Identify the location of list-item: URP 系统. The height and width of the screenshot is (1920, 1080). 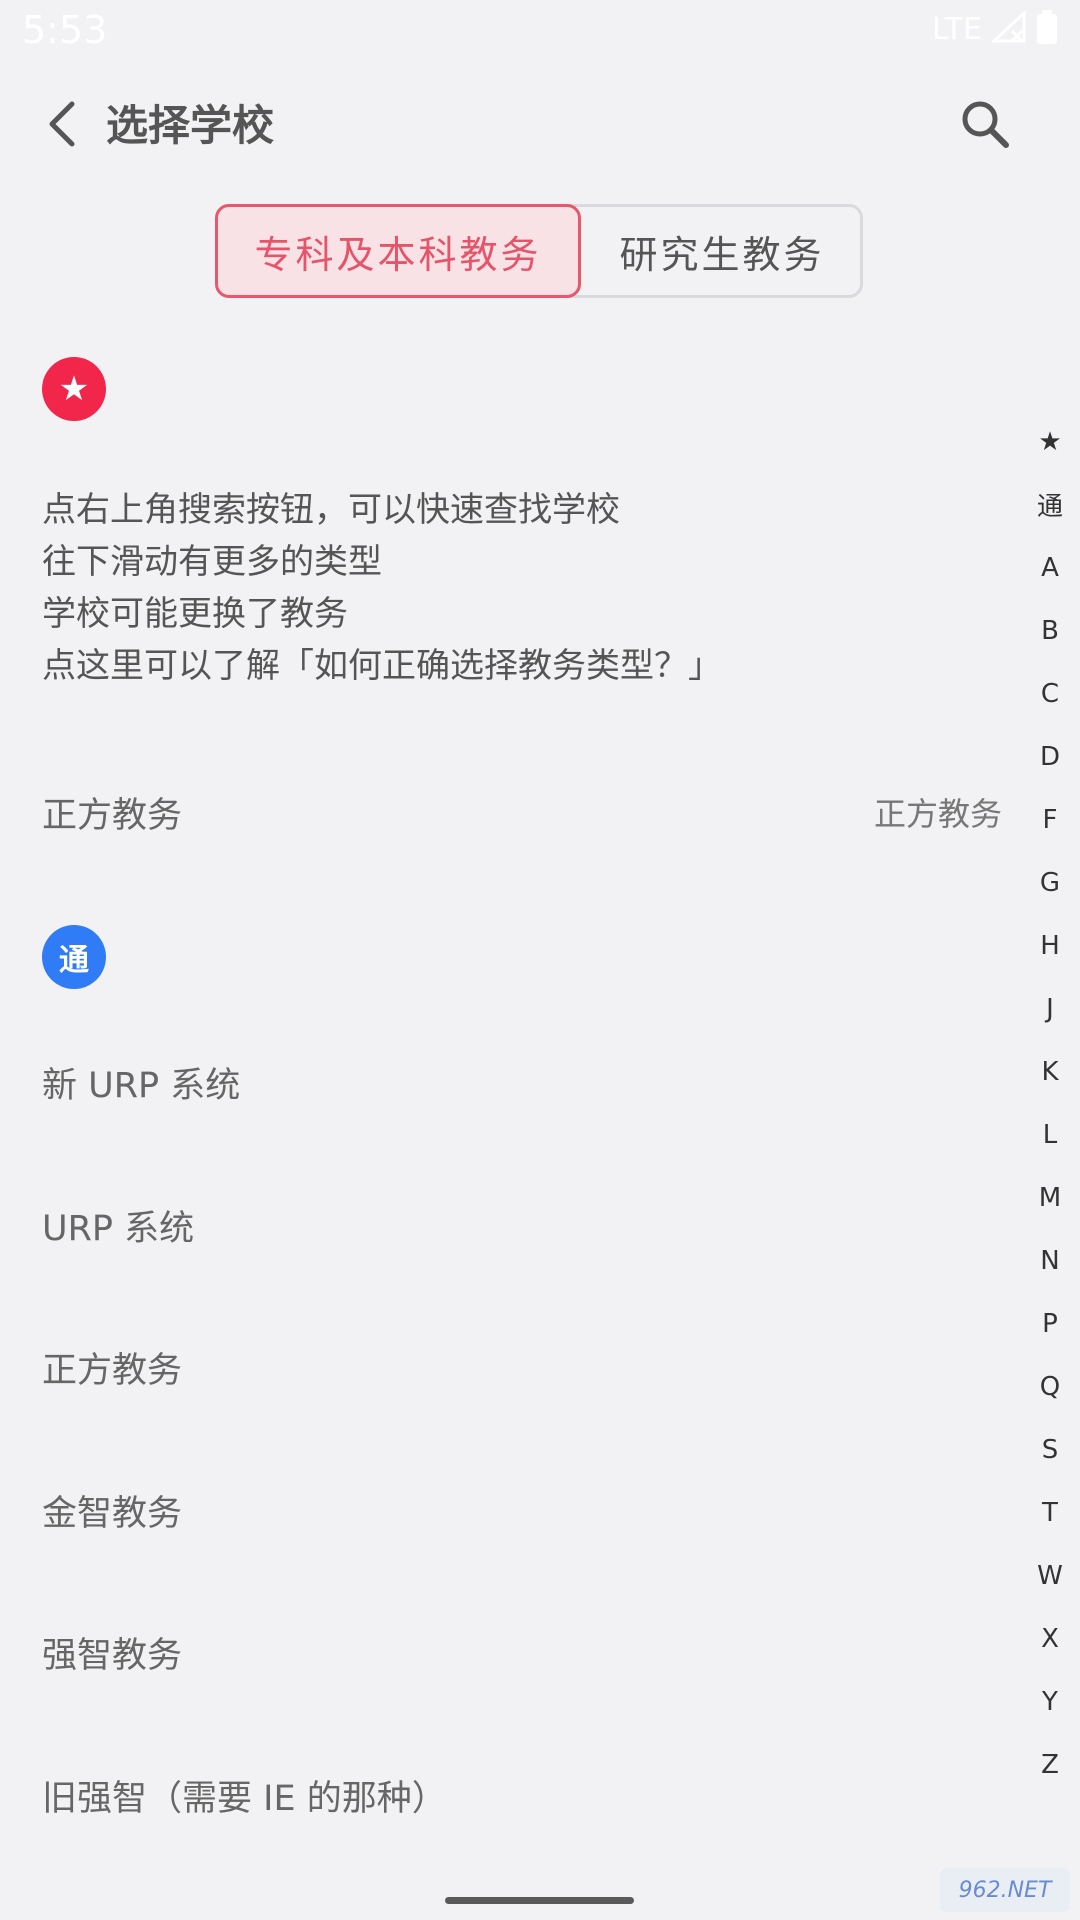
(522, 1225).